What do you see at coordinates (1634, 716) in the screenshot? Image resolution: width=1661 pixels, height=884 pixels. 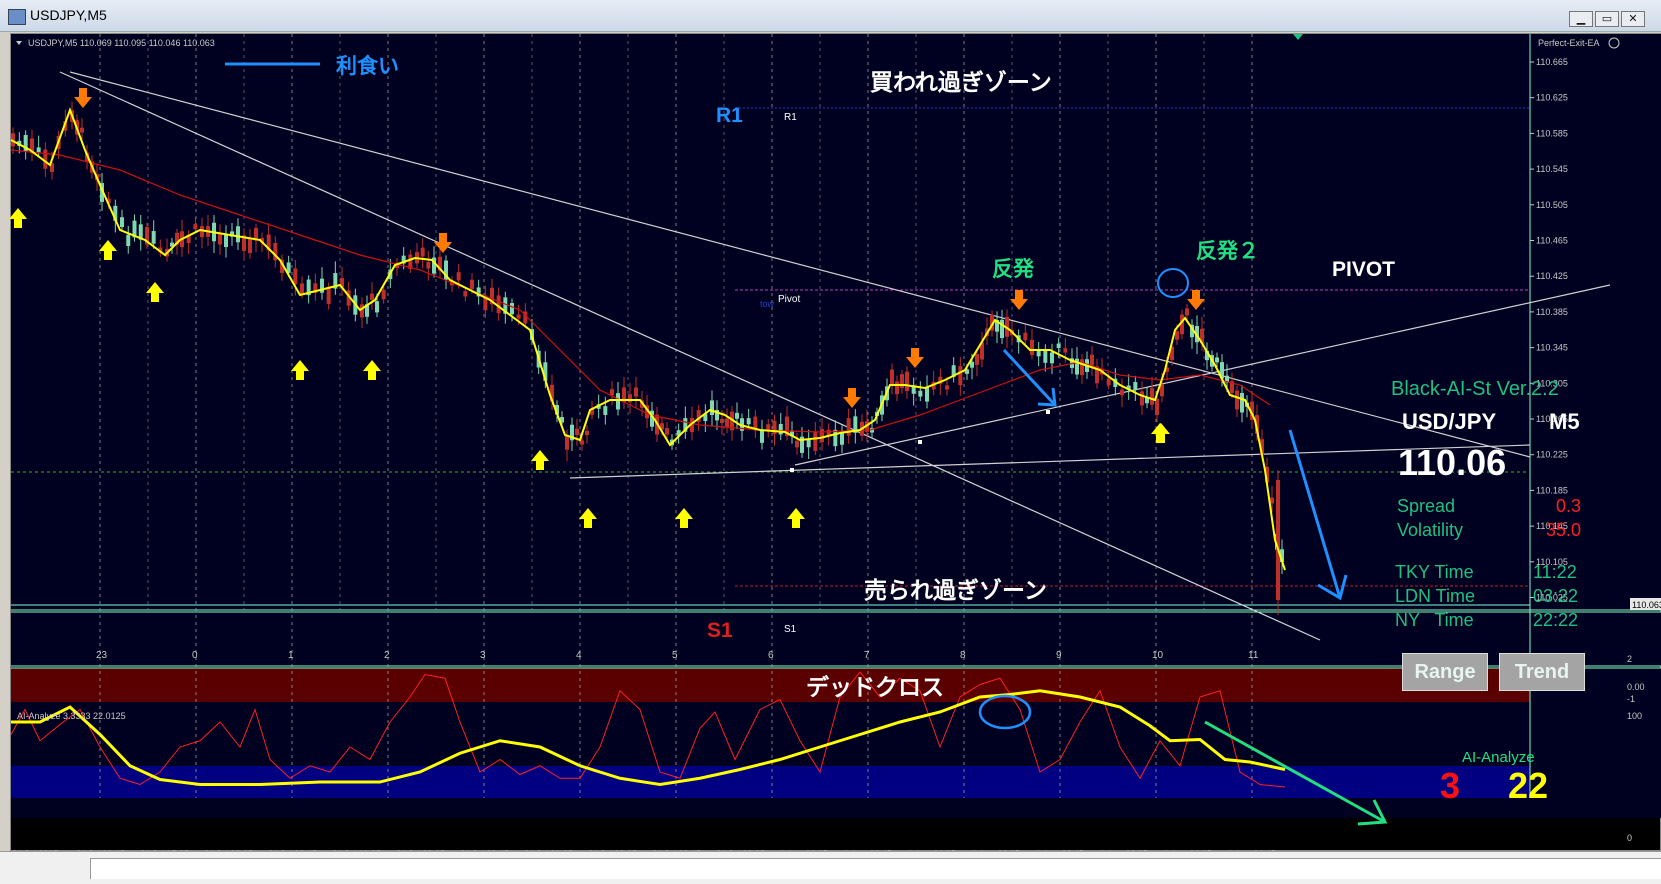 I see `indicator-scale-top: 100` at bounding box center [1634, 716].